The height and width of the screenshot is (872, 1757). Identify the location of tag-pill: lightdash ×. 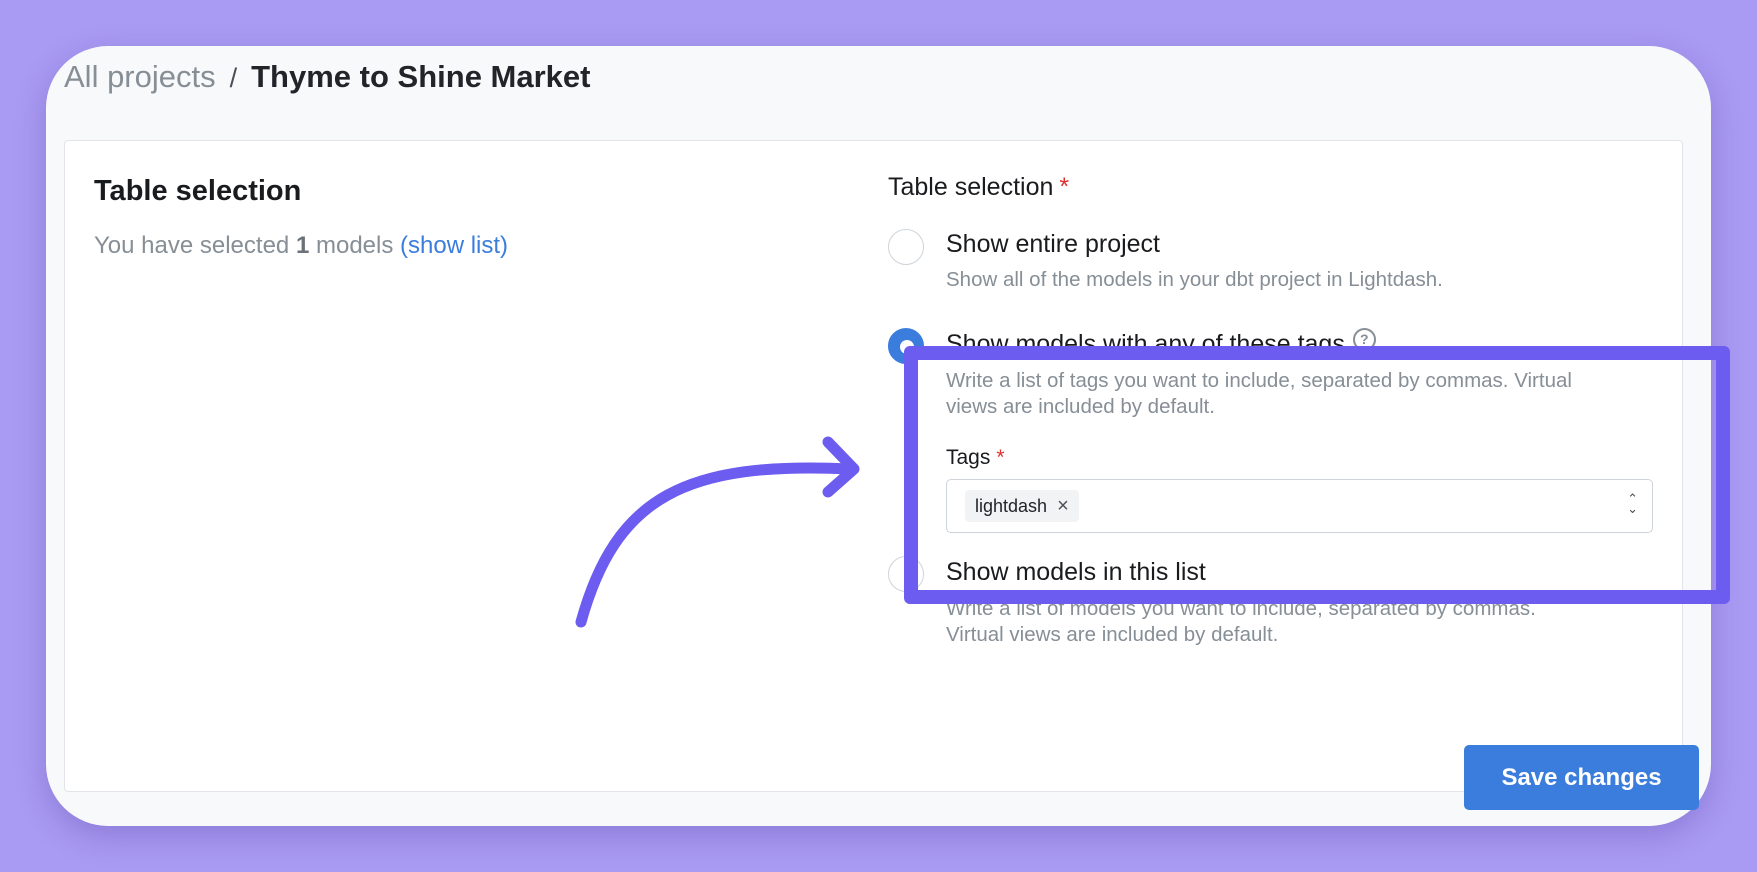
(1022, 506).